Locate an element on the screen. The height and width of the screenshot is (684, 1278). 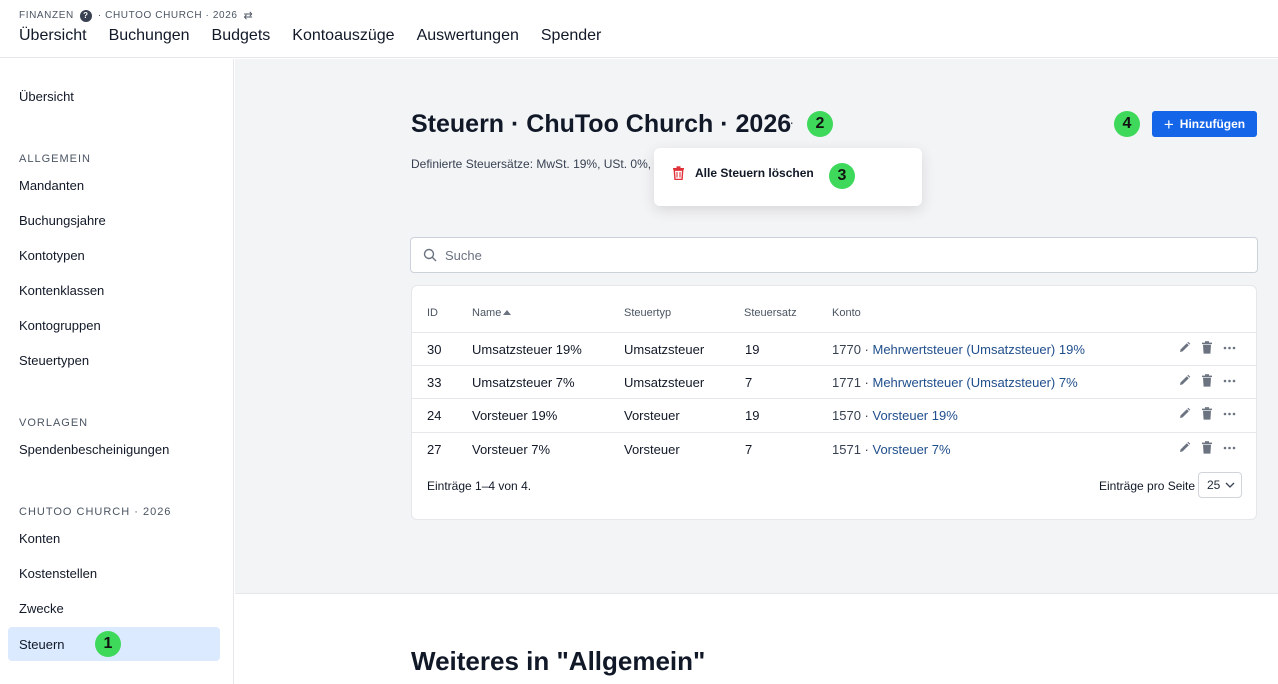
konto-name-link: Vorsteuer 7% is located at coordinates (911, 449).